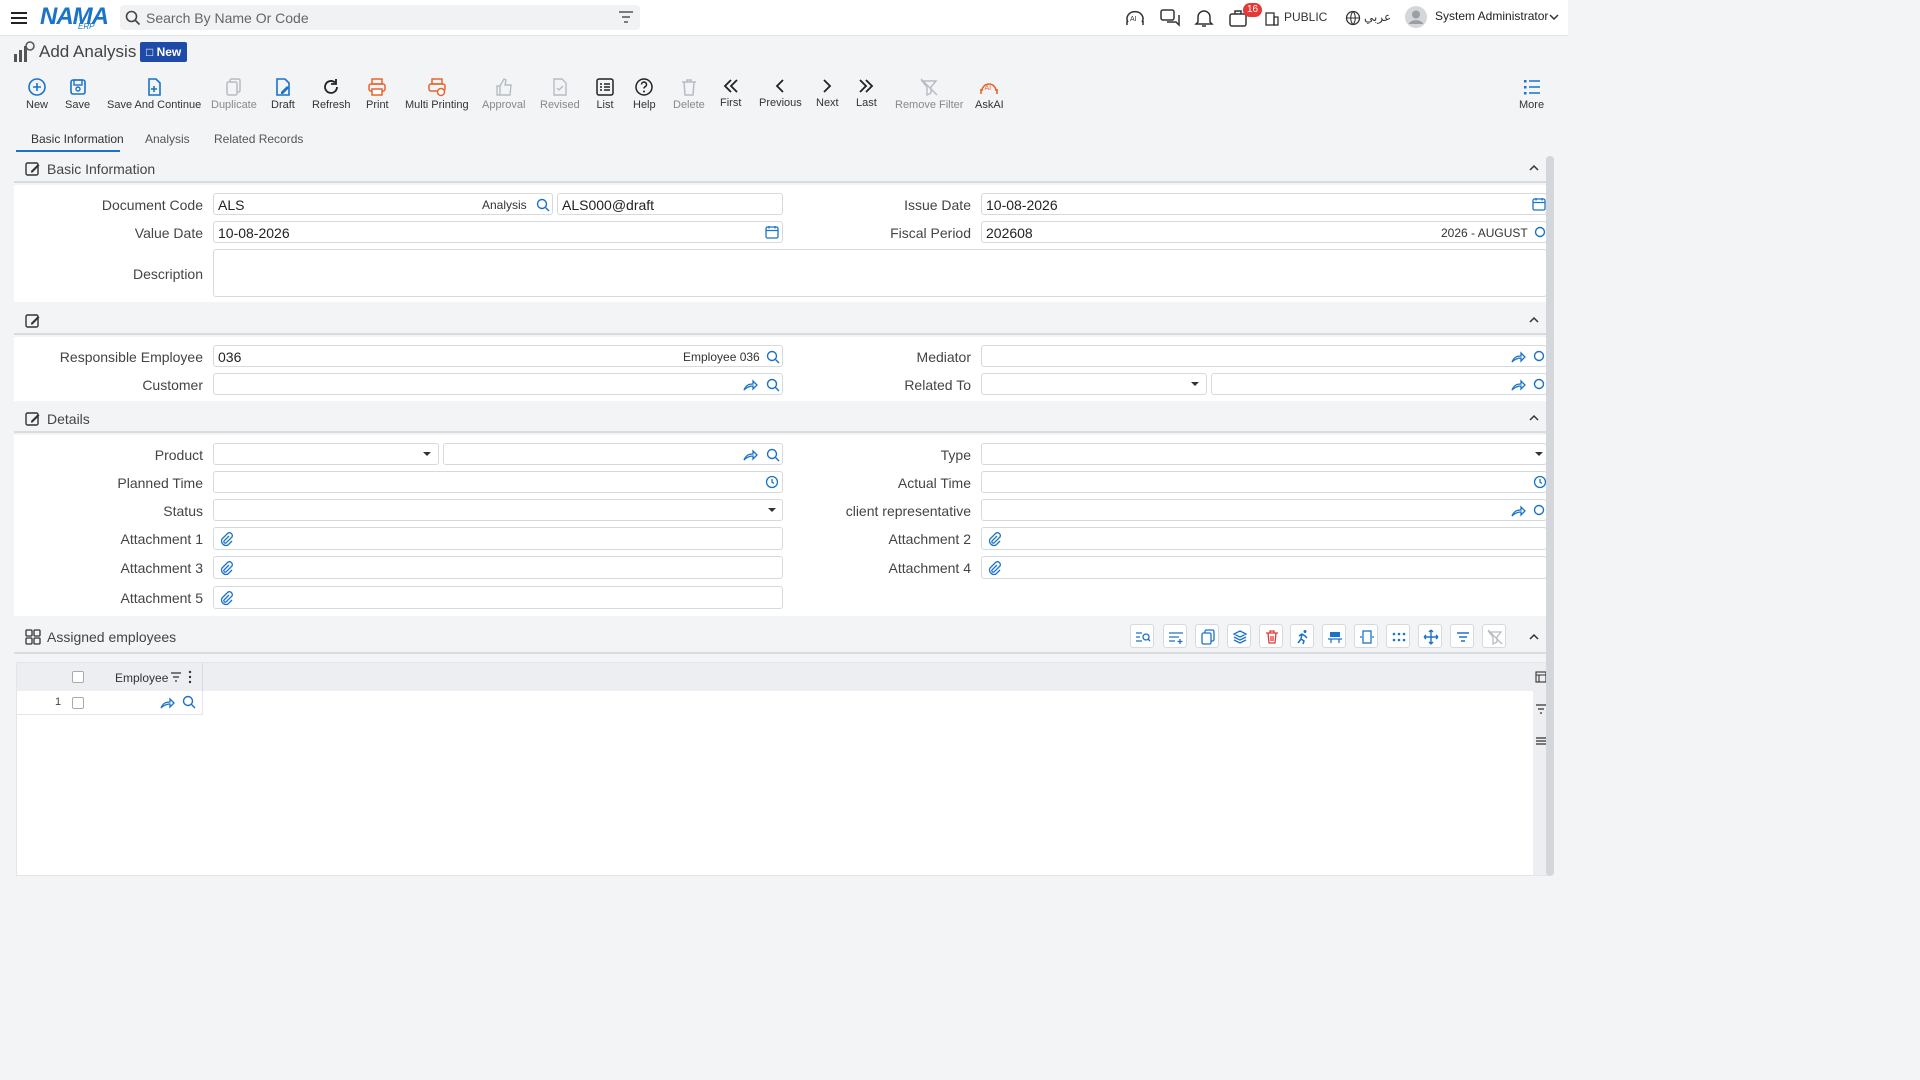 The image size is (1920, 1080). Describe the element at coordinates (78, 677) in the screenshot. I see `select-all-checkbox` at that location.